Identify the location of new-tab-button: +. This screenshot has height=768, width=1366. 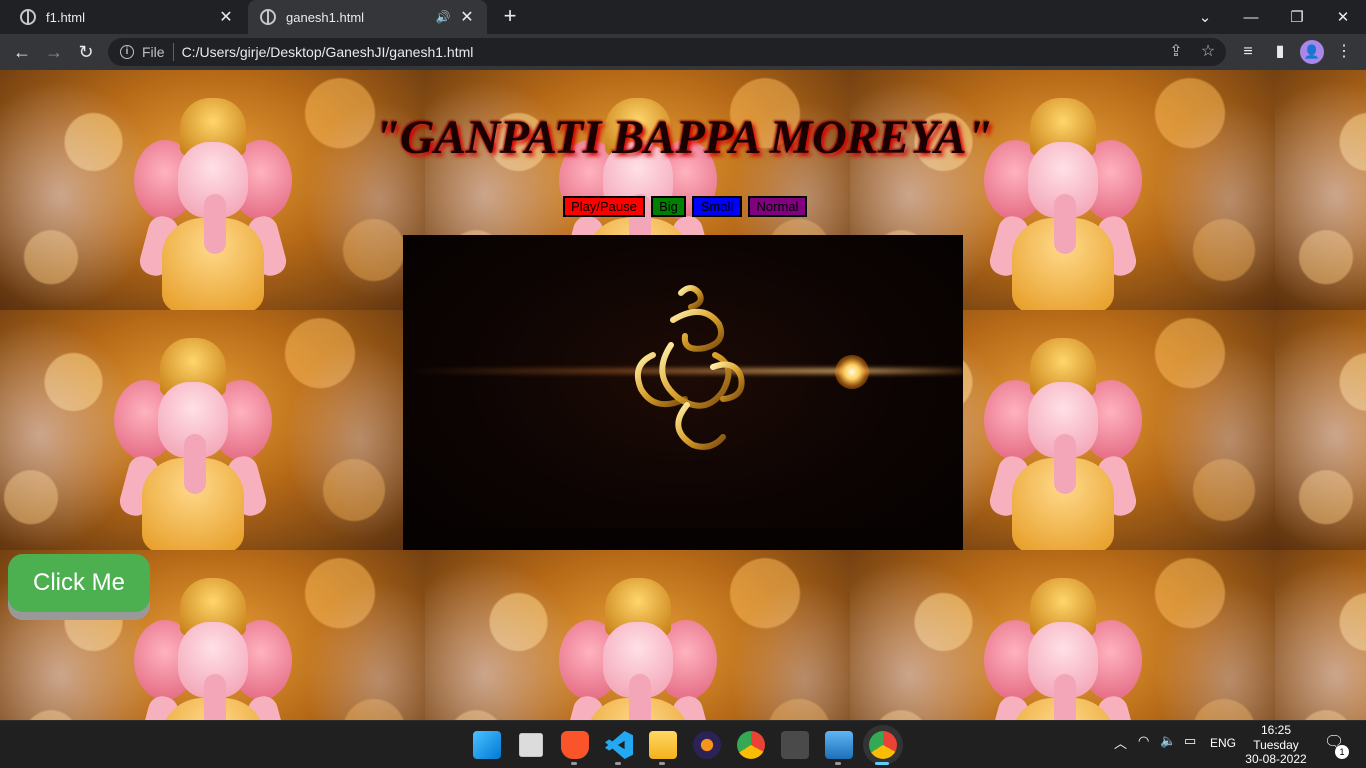
(510, 16).